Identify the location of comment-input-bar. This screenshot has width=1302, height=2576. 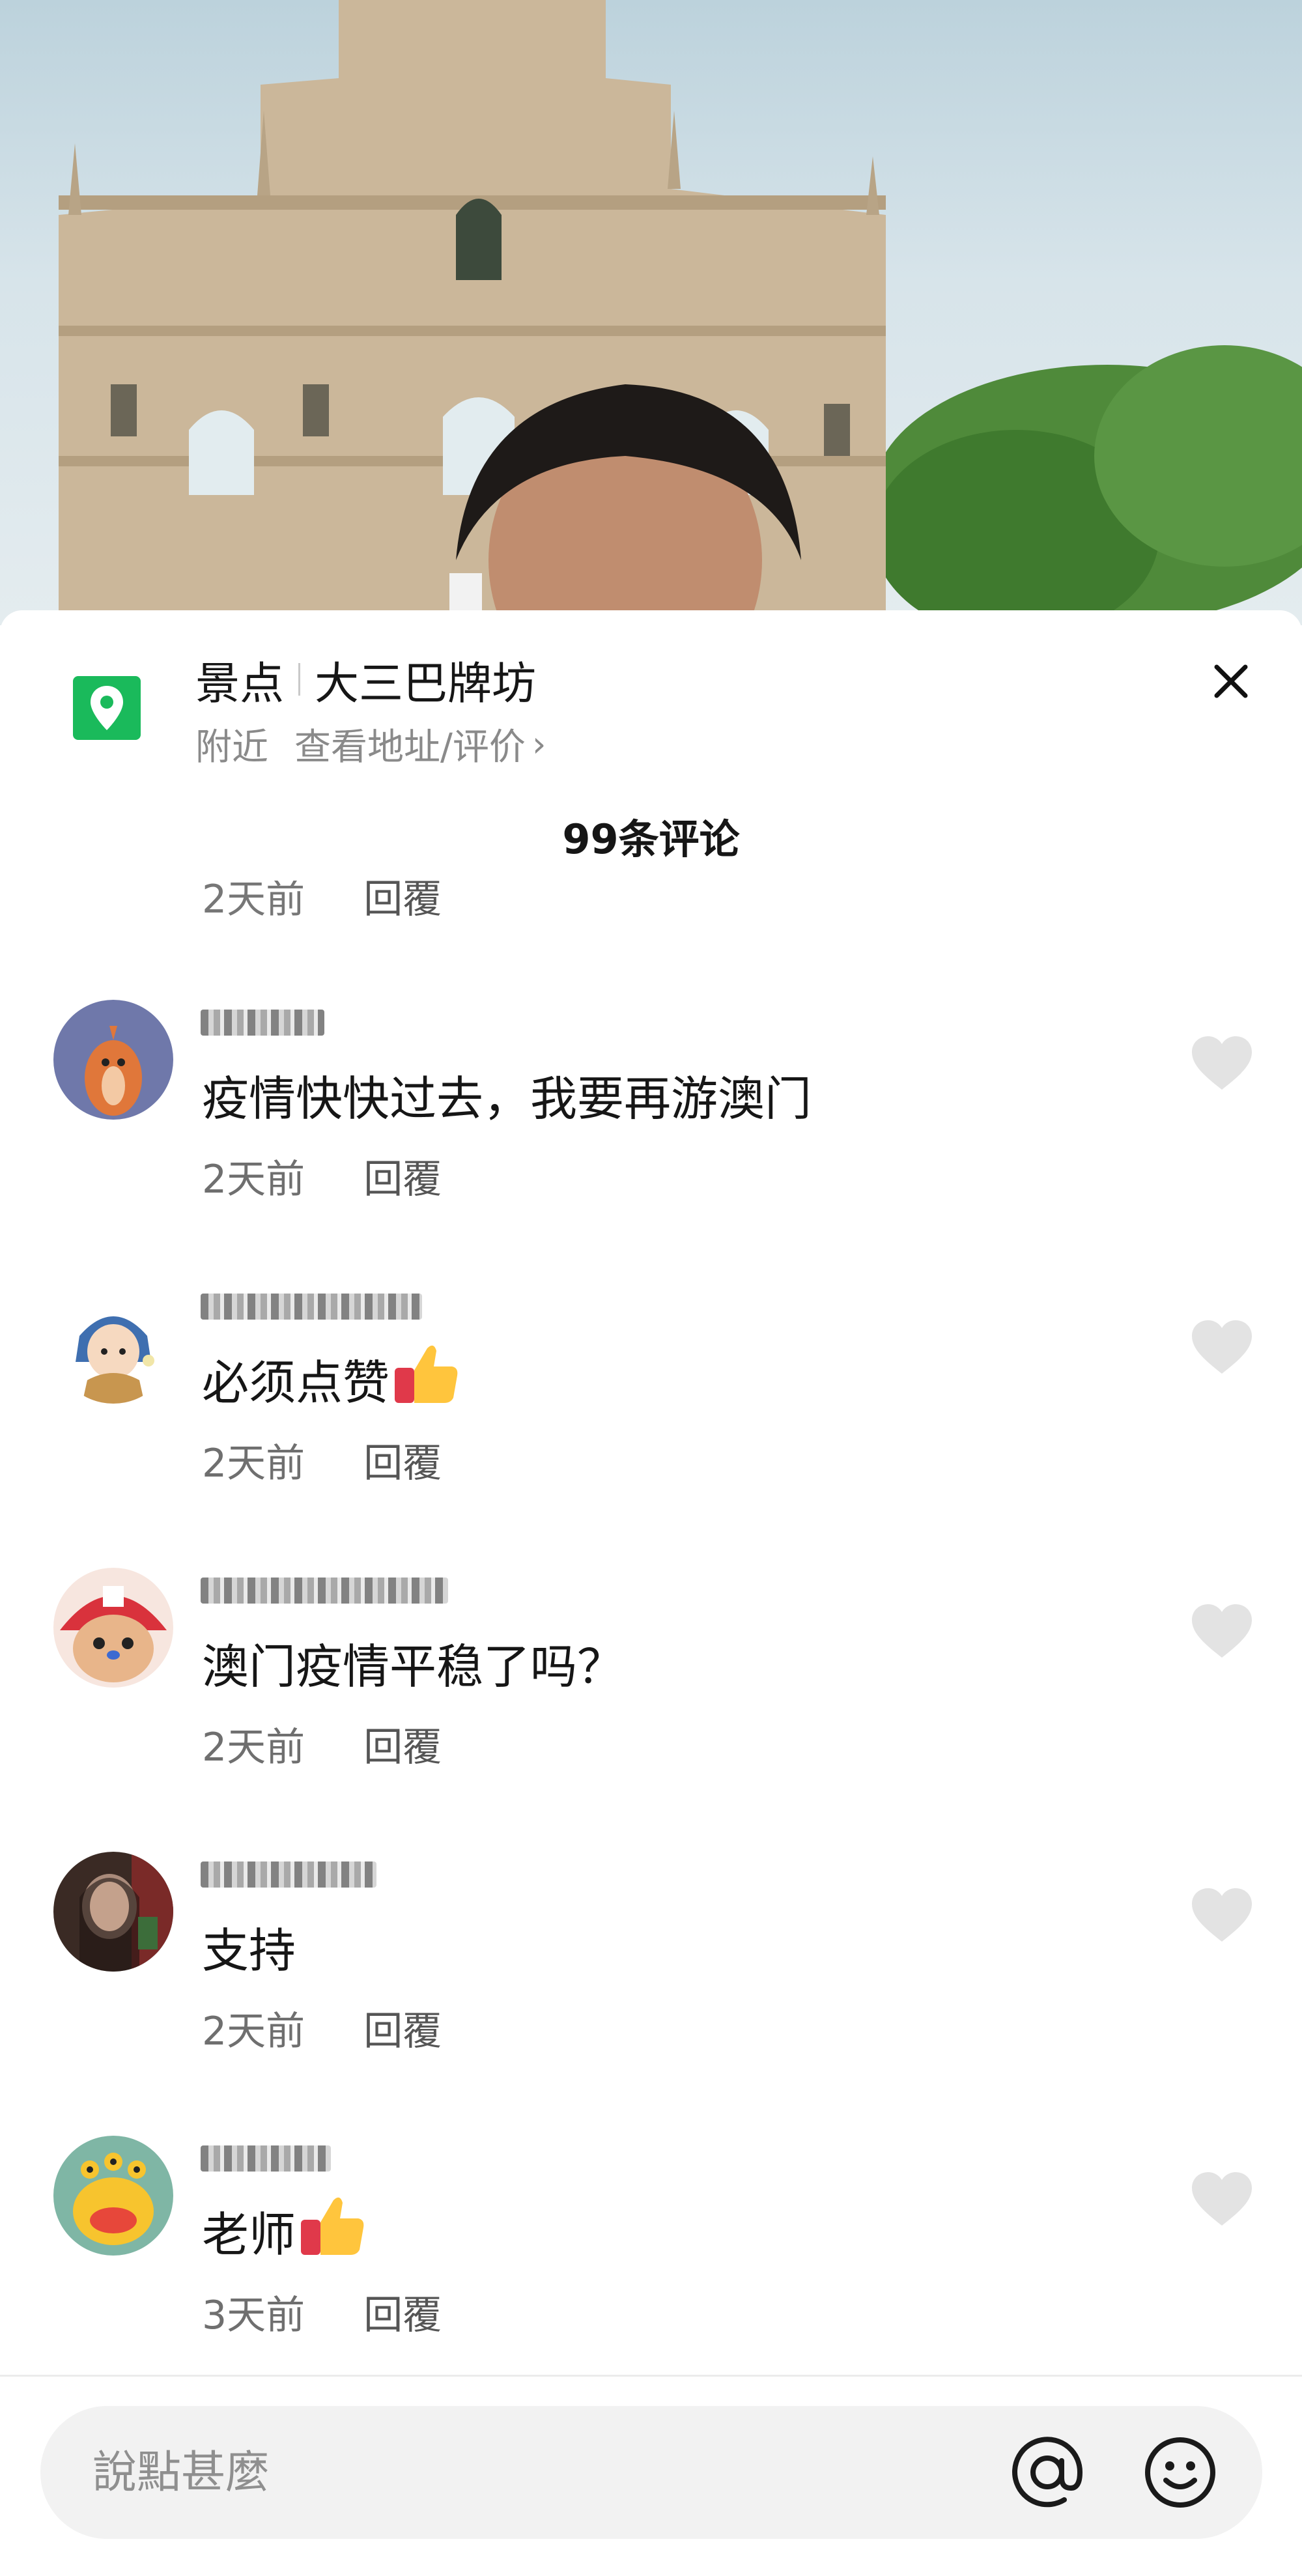
(651, 2472).